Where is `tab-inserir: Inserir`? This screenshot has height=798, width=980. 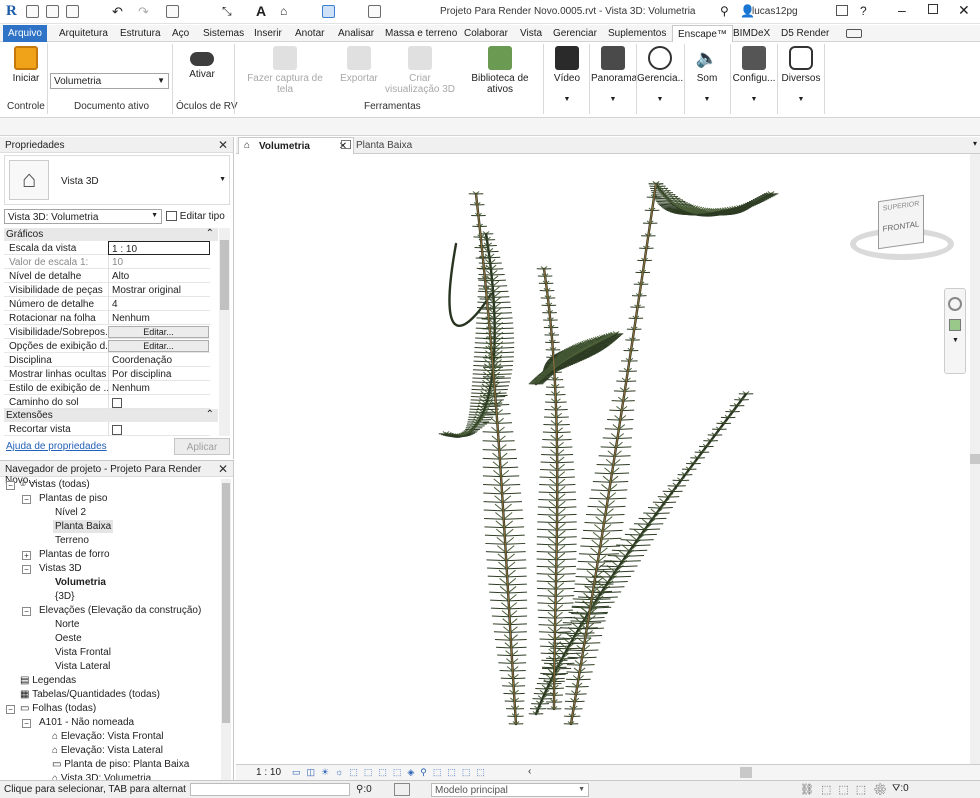 tab-inserir: Inserir is located at coordinates (268, 33).